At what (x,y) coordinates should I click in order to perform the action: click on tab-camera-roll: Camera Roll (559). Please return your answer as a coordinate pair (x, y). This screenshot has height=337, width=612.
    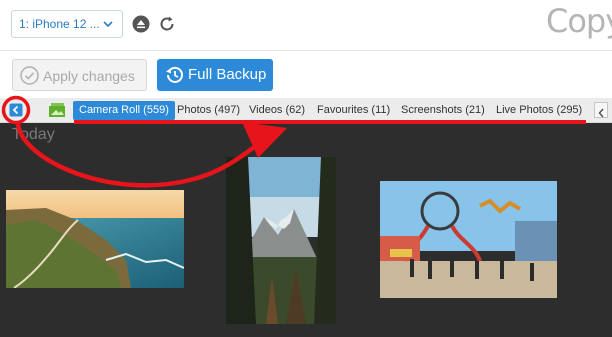
    Looking at the image, I should click on (124, 110).